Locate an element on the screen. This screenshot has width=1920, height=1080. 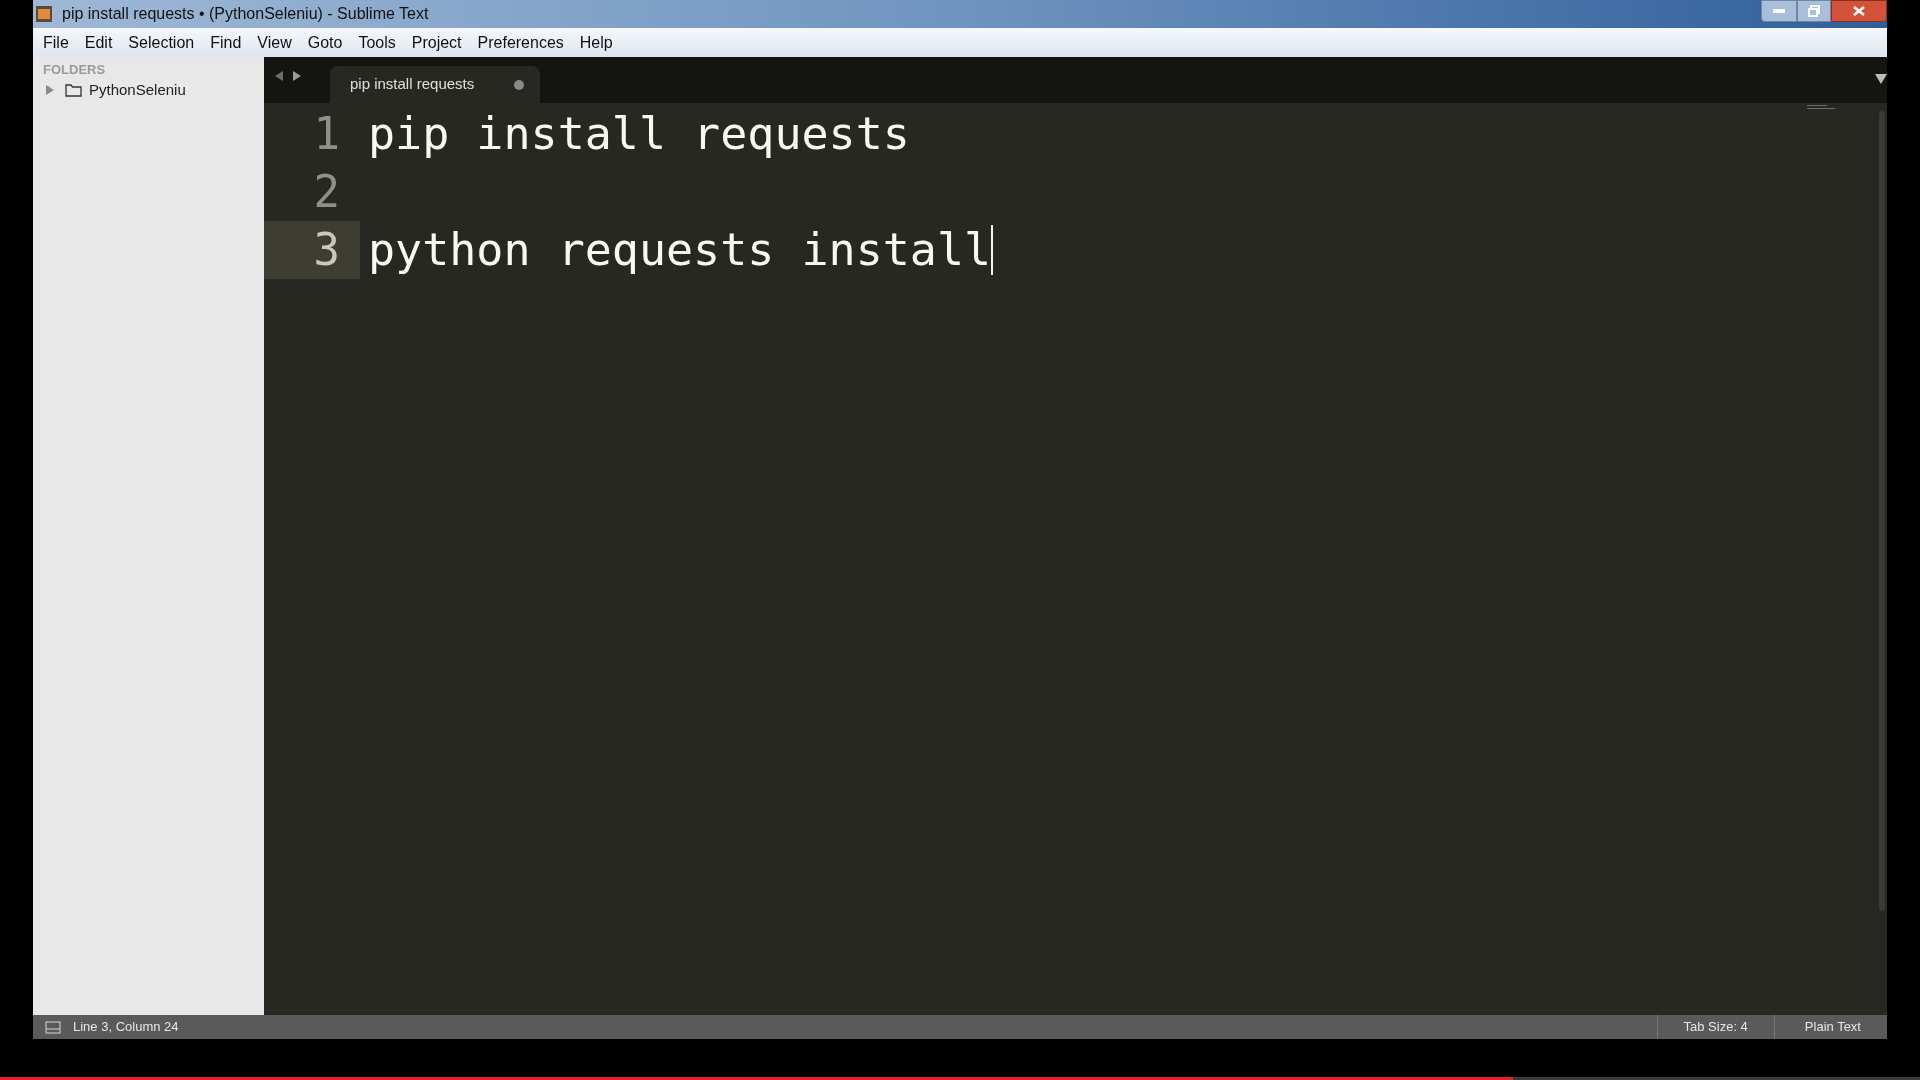
folder-item: PythonSeleniu is located at coordinates (137, 90).